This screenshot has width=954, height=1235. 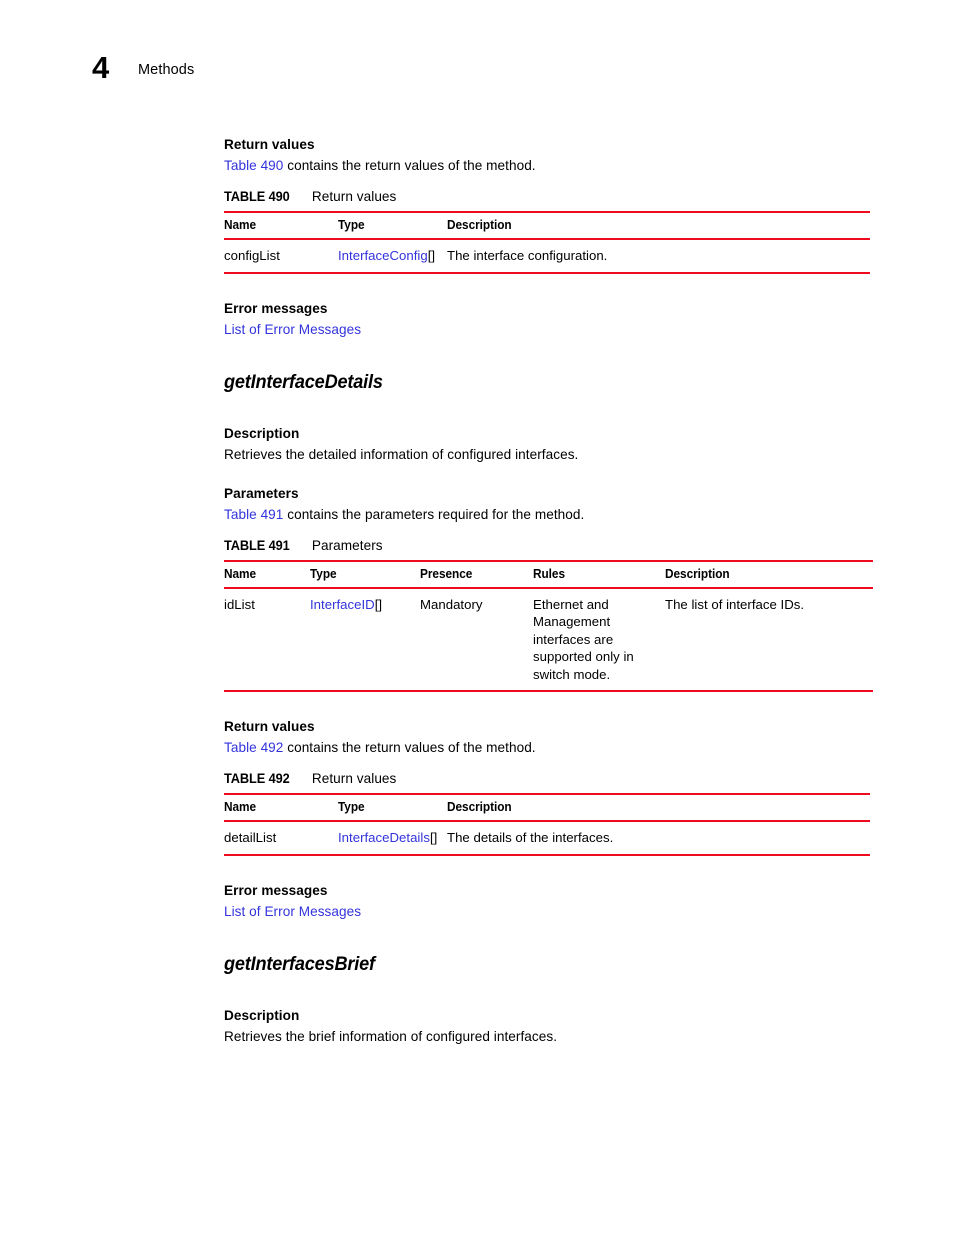 What do you see at coordinates (303, 381) in the screenshot?
I see `api-heading-get-interface-details: getInterfaceDetails` at bounding box center [303, 381].